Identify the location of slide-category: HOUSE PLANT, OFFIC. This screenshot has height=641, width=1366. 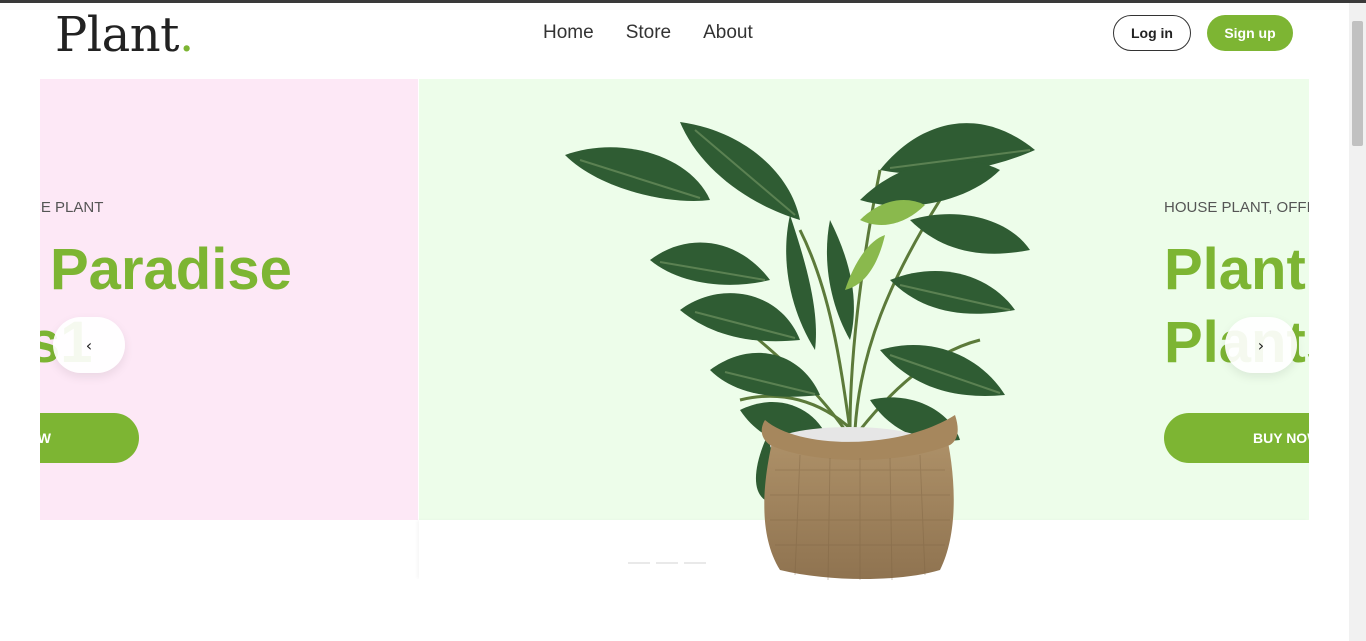
(1236, 207).